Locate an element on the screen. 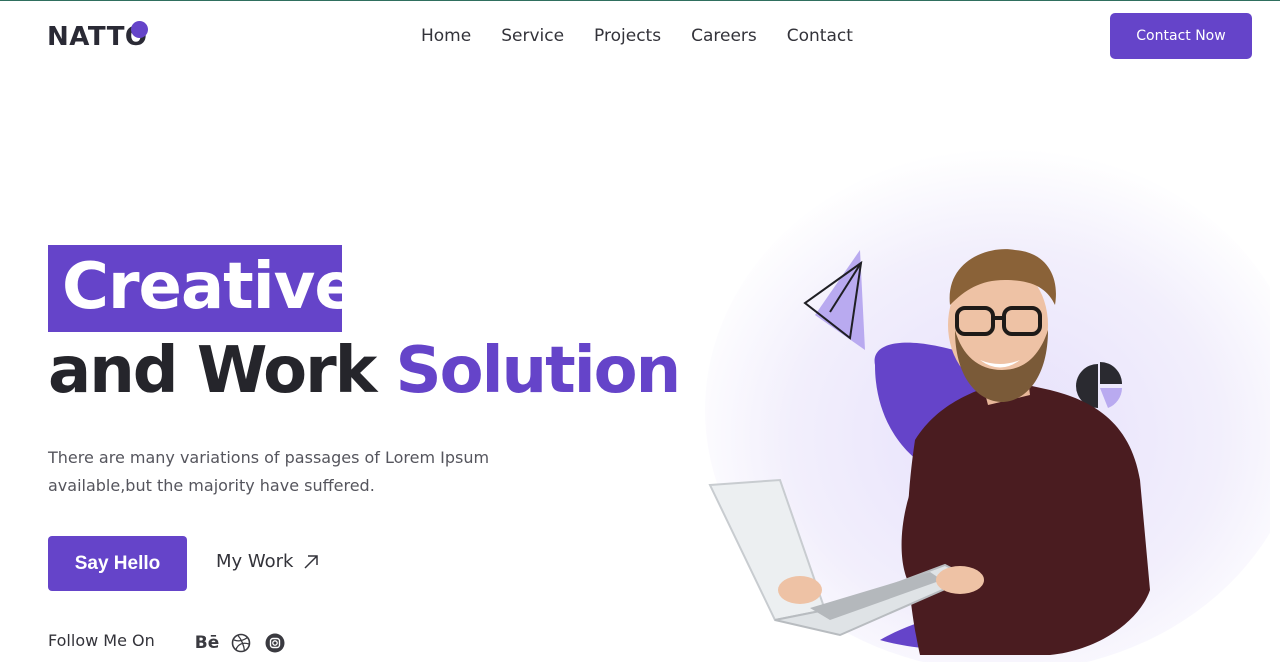  arrow-up-right-icon is located at coordinates (311, 561).